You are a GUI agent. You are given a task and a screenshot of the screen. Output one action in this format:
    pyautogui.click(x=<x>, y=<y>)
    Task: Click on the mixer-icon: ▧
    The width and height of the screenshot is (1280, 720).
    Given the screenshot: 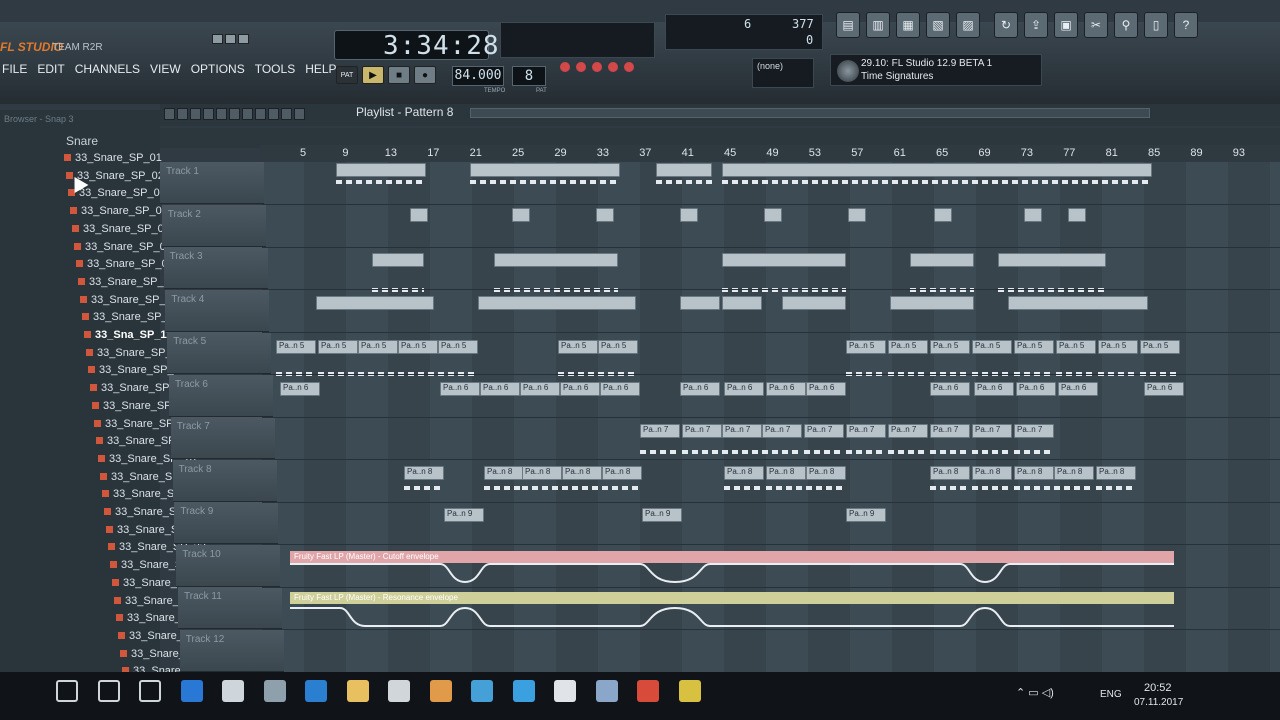 What is the action you would take?
    pyautogui.click(x=938, y=25)
    